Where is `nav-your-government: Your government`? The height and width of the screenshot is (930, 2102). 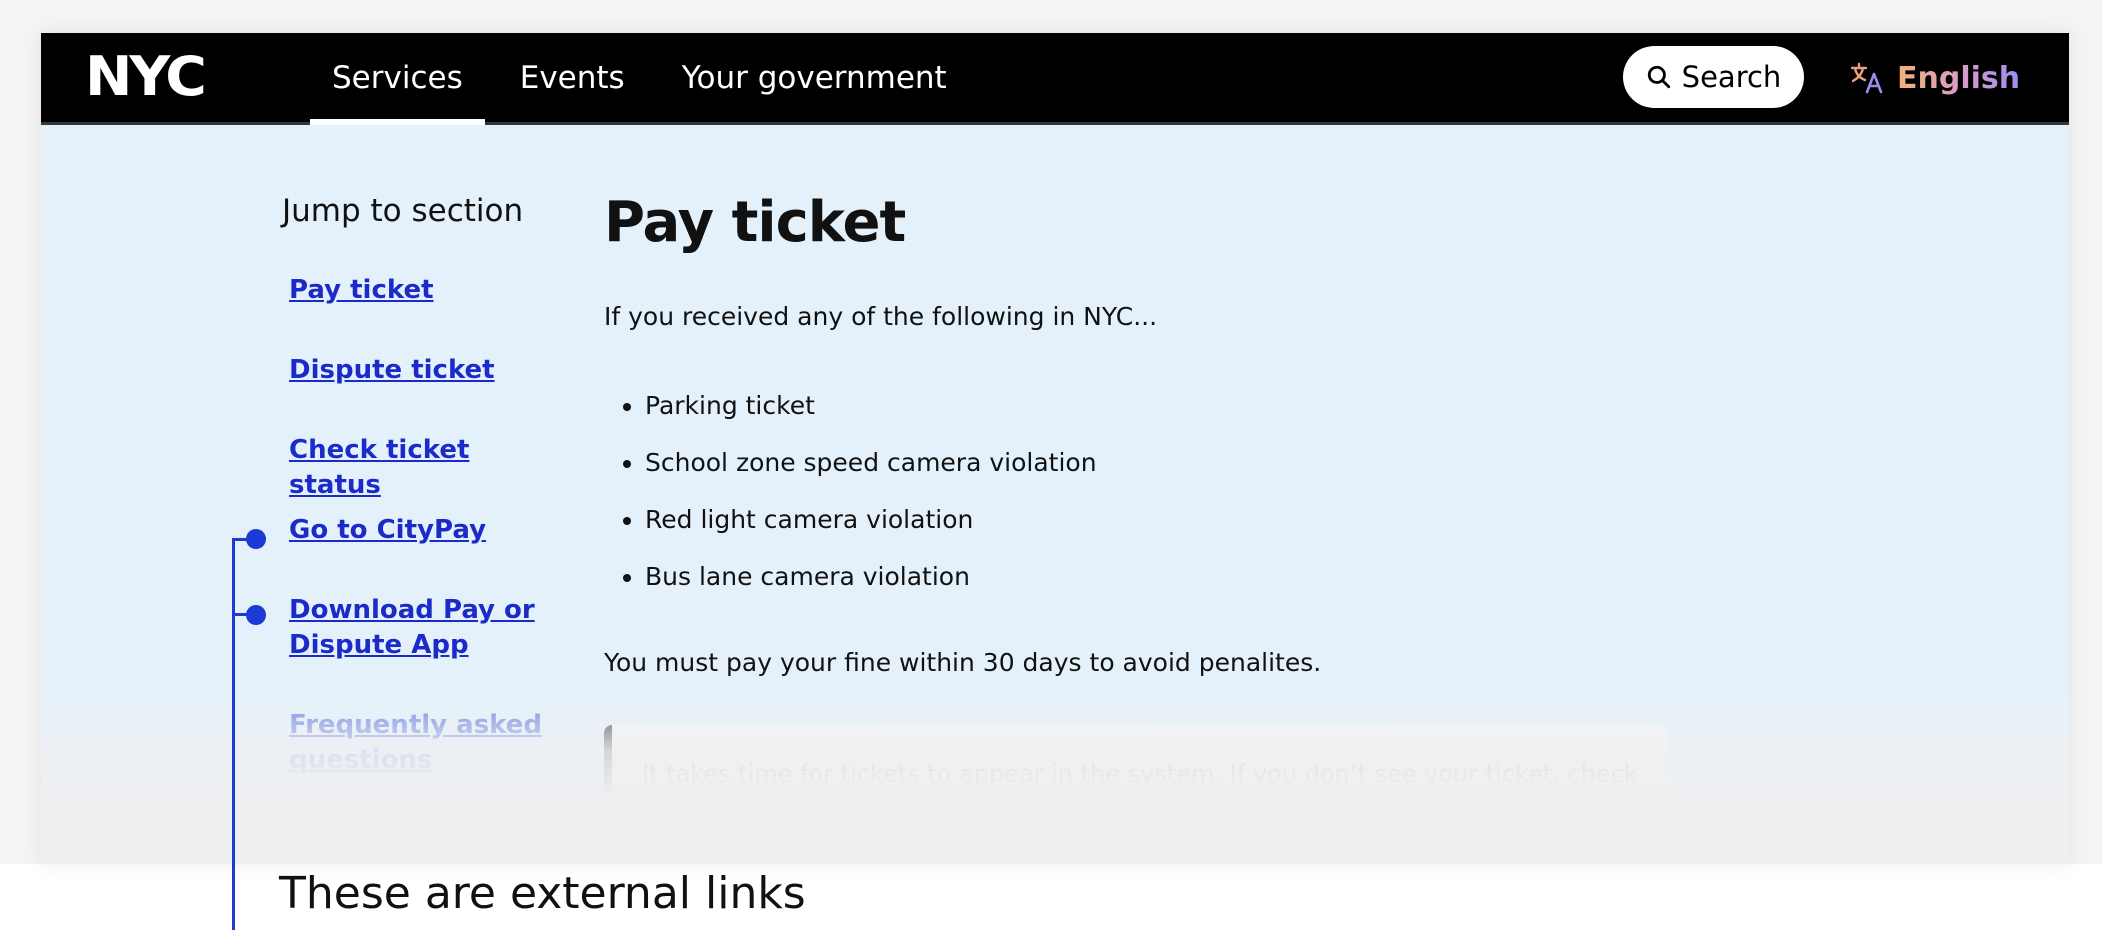 nav-your-government: Your government is located at coordinates (814, 77).